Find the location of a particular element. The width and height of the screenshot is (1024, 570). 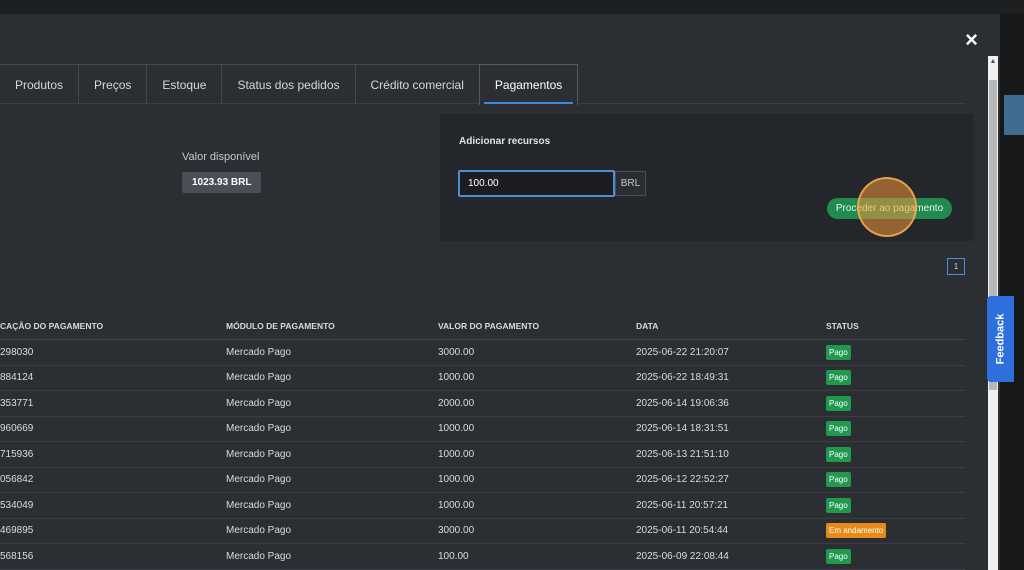

payment-date-cell: 2025-06-14 18:31:51 is located at coordinates (682, 429).